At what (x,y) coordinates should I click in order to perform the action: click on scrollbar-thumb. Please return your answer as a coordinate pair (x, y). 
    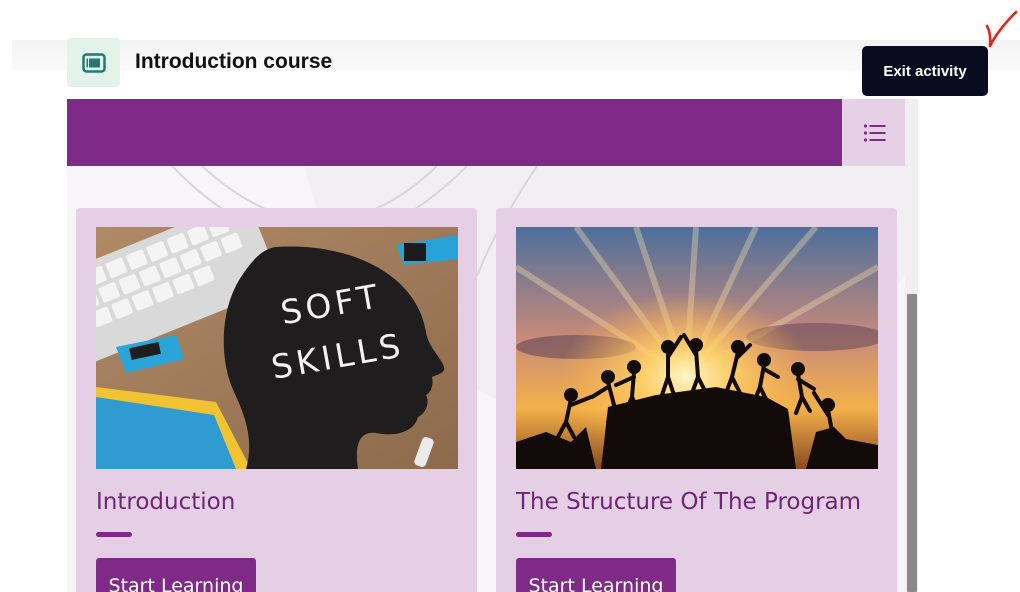
    Looking at the image, I should click on (912, 443).